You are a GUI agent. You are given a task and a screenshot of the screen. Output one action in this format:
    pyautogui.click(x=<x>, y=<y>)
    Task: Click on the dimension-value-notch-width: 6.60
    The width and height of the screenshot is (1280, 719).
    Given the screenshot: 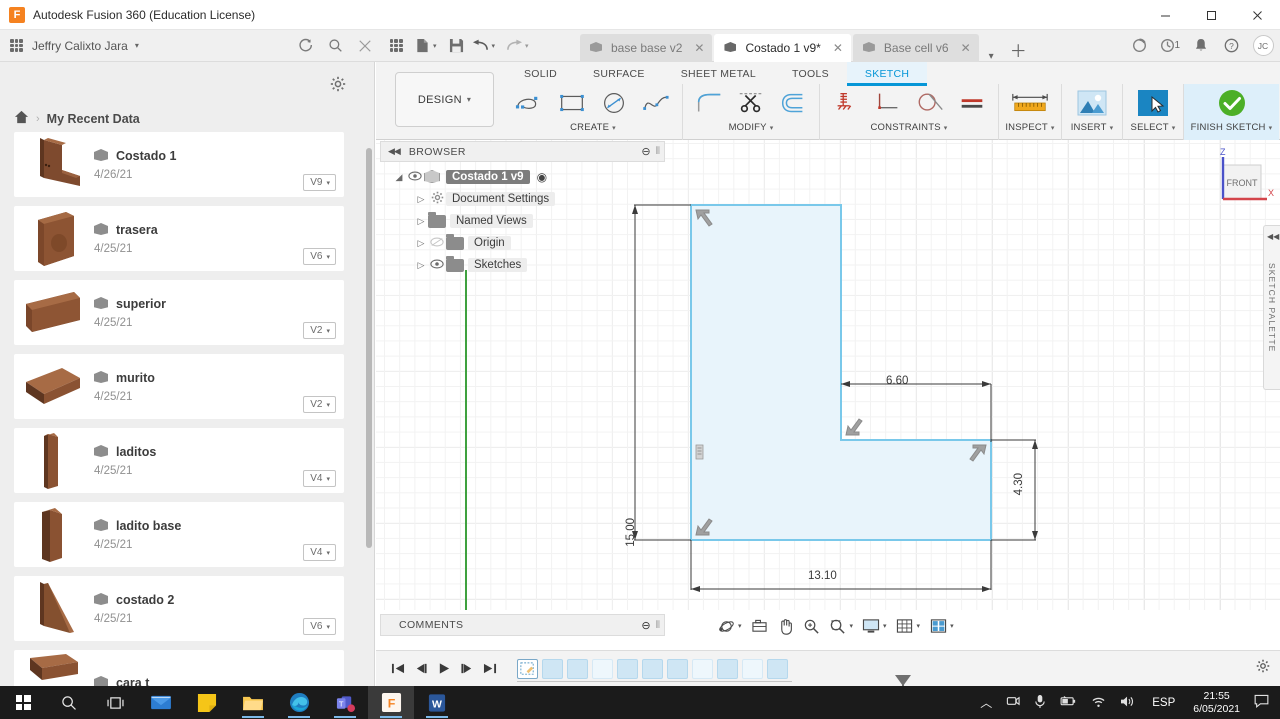 What is the action you would take?
    pyautogui.click(x=897, y=381)
    